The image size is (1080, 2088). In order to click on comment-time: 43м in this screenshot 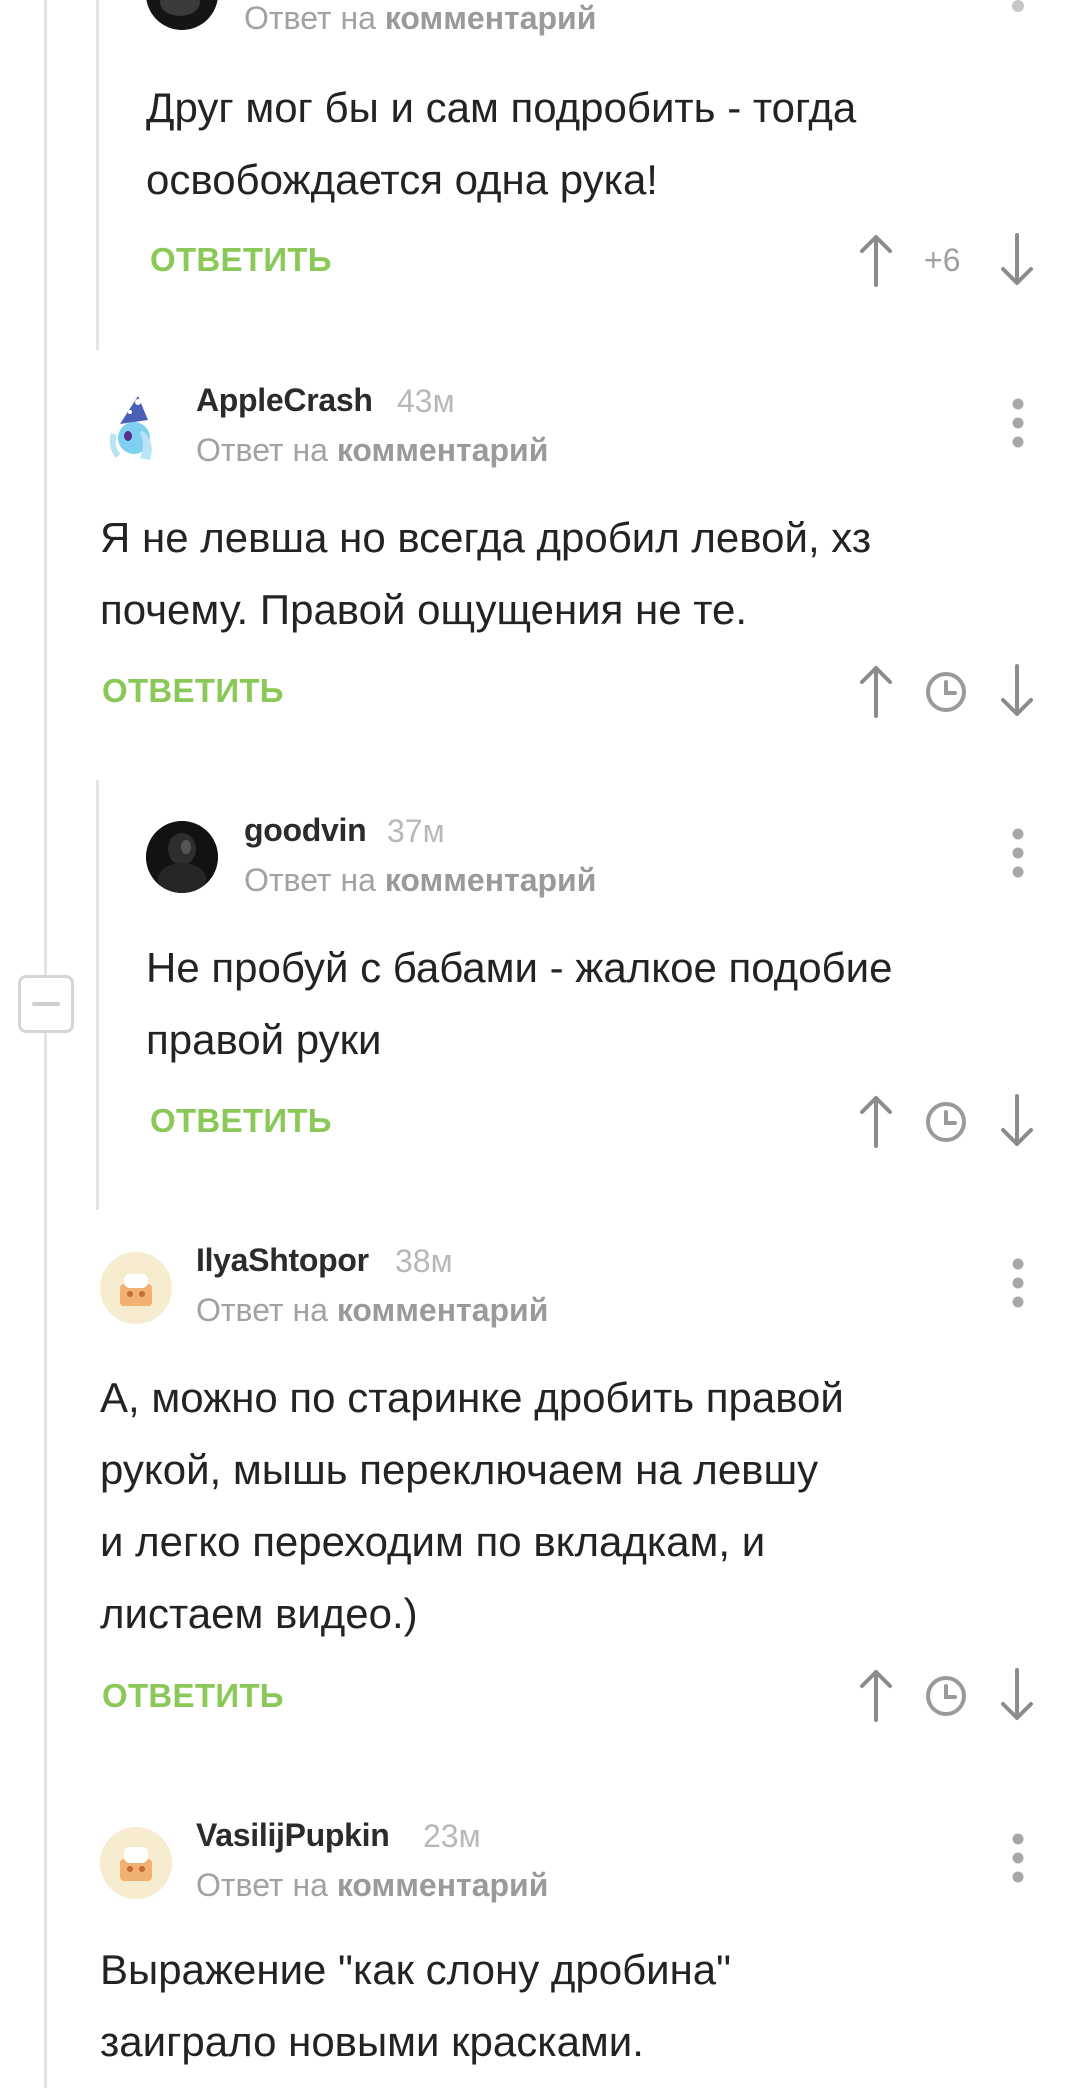, I will do `click(426, 401)`.